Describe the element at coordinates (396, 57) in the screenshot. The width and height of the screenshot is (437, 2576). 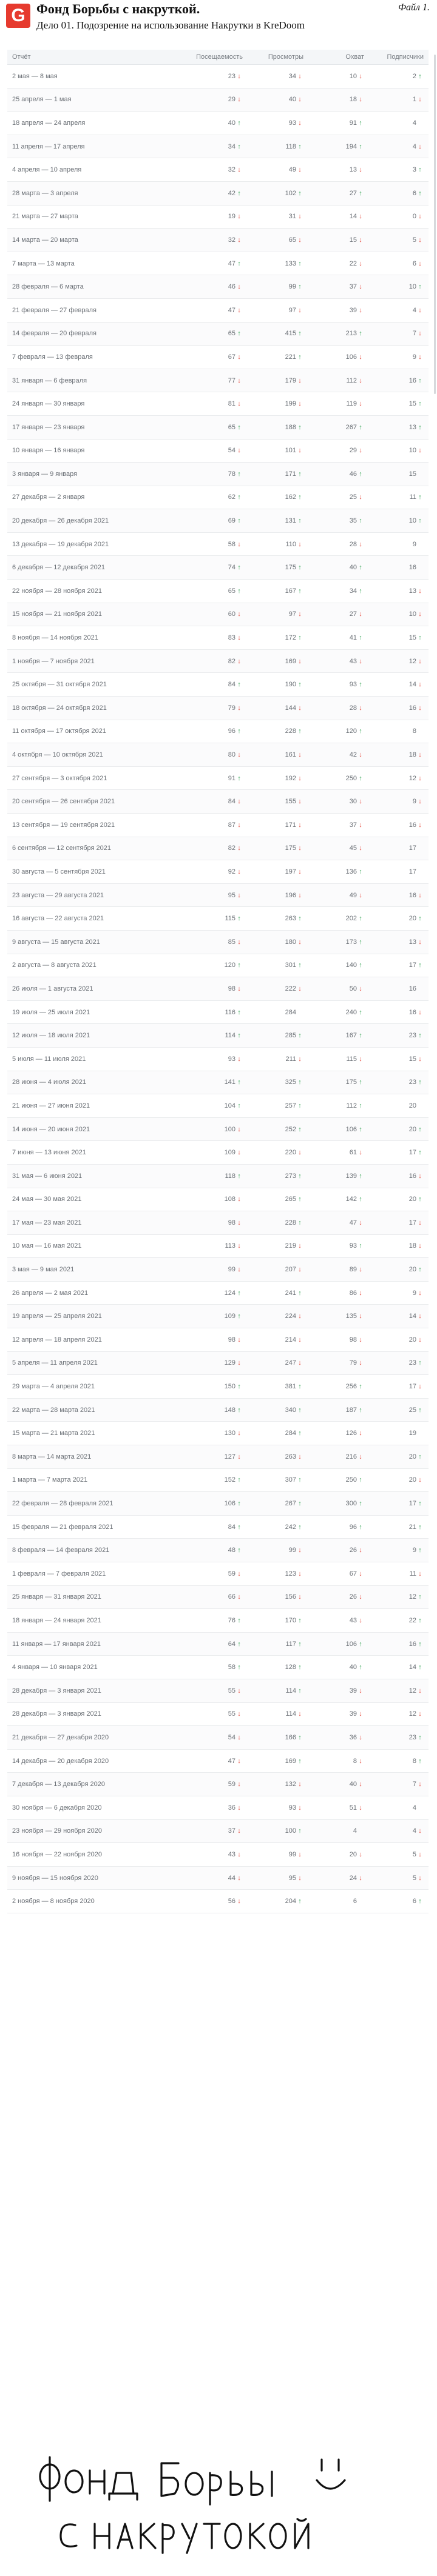
I see `column-header-subscribers: Подписчики` at that location.